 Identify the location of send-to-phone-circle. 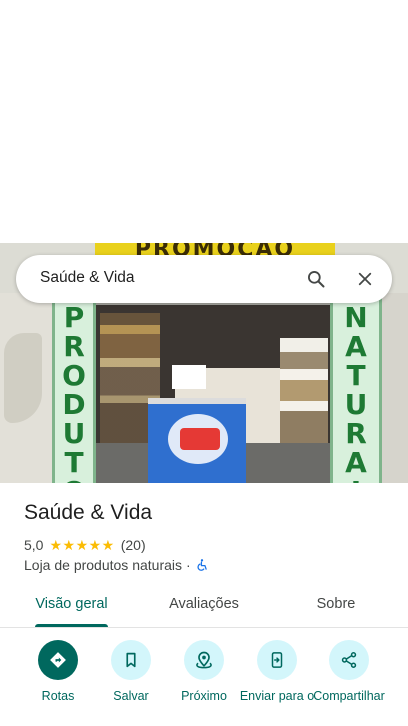
(277, 660).